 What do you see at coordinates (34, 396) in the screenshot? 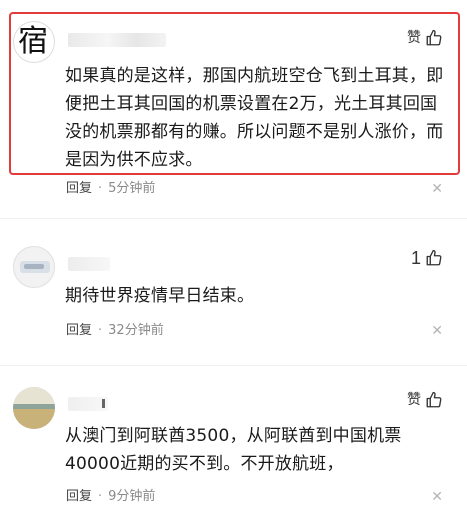
I see `avatar-image` at bounding box center [34, 396].